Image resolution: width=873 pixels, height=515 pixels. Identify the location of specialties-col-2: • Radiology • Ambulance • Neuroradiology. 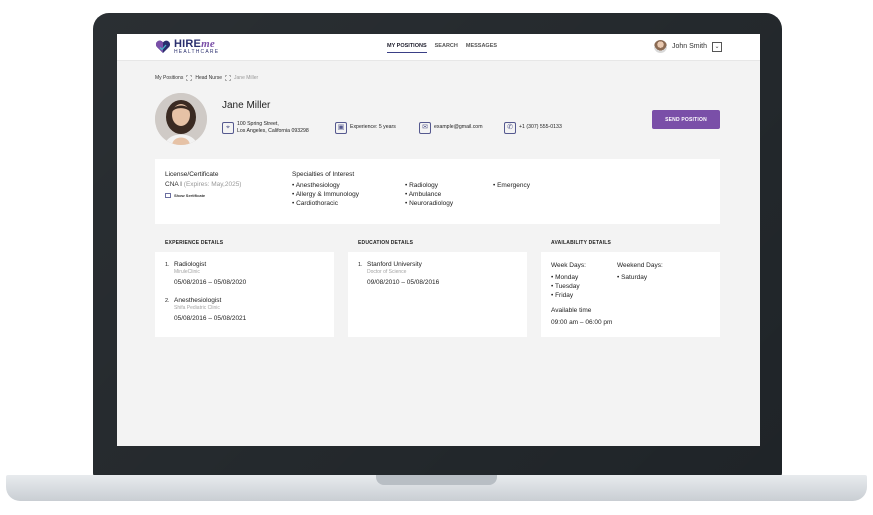
(429, 194).